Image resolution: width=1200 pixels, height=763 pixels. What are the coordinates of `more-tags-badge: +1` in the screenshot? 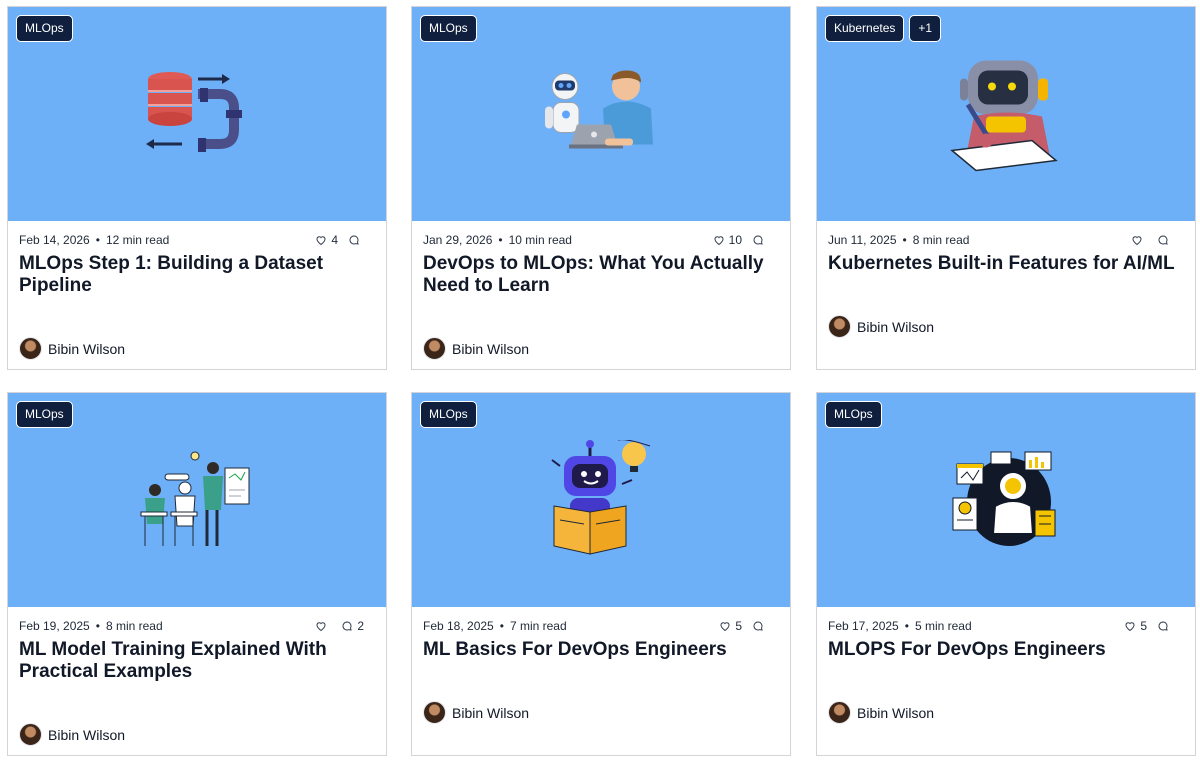 It's located at (925, 28).